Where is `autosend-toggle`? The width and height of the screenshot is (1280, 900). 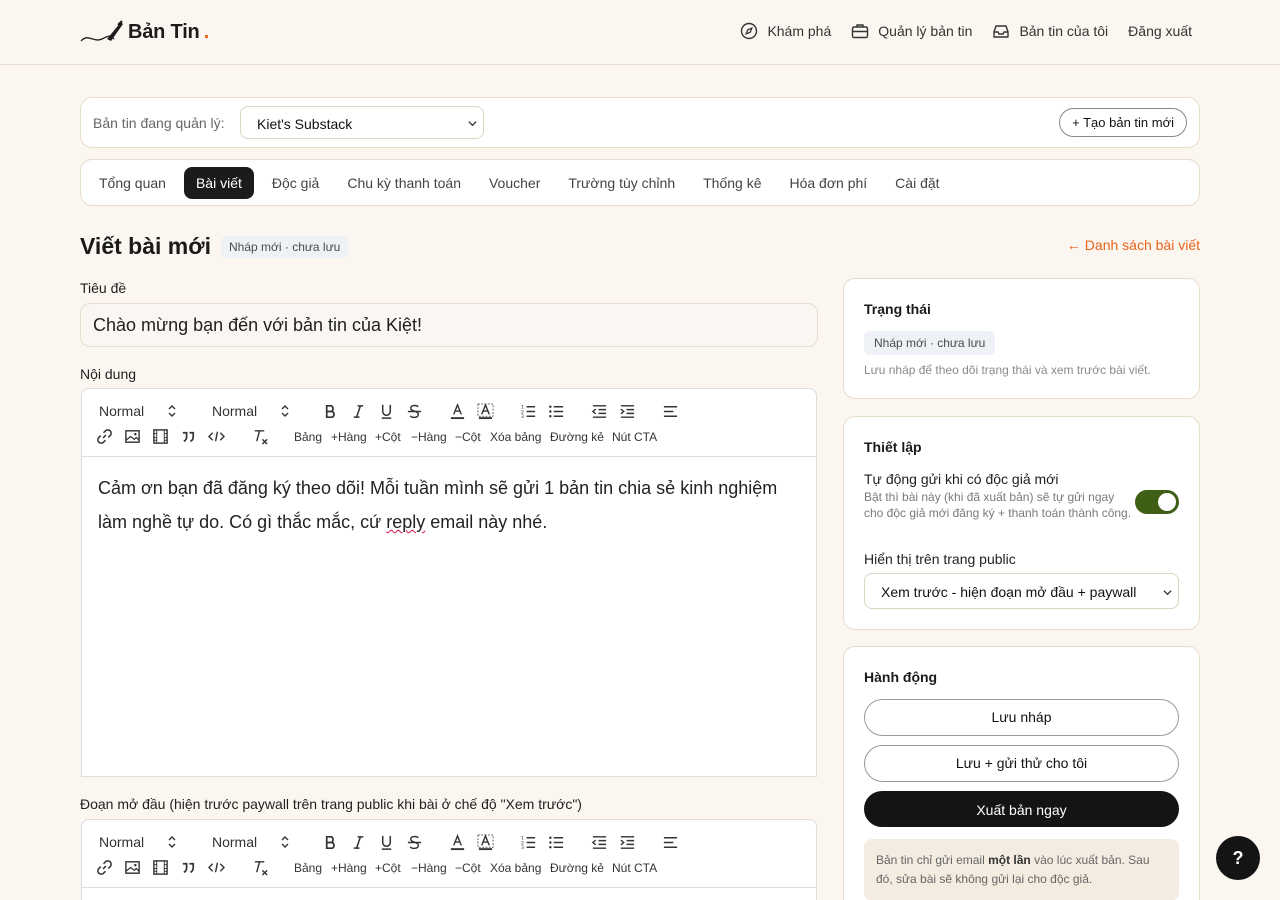
autosend-toggle is located at coordinates (1157, 502).